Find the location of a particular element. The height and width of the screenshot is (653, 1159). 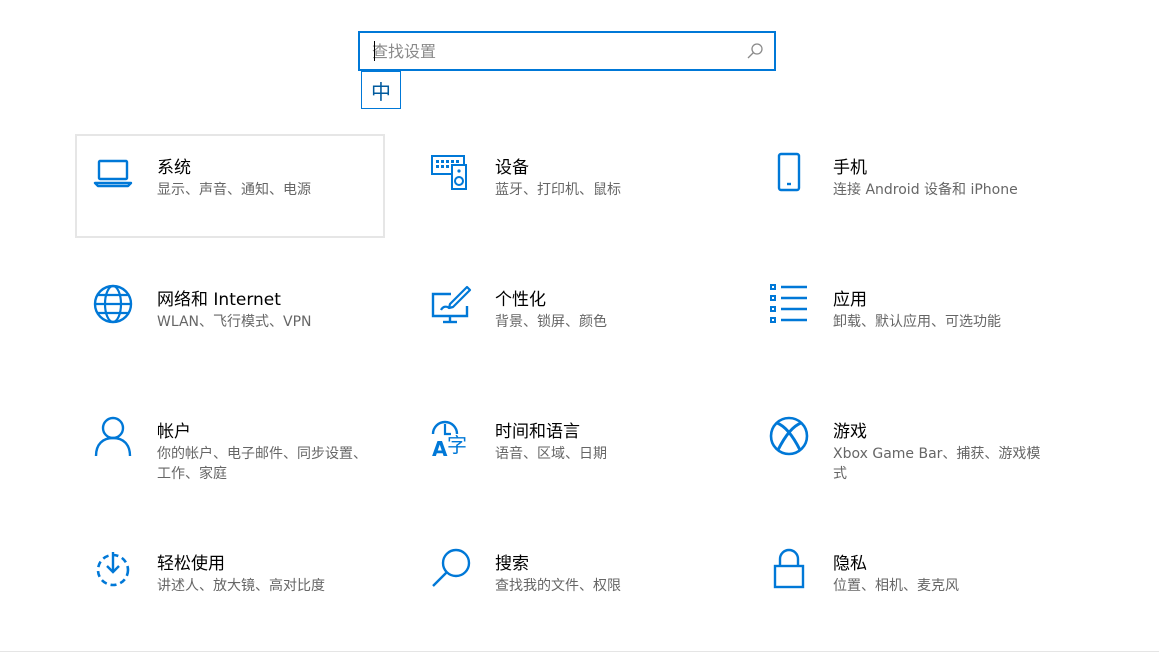

tile-search: 搜索 查找我的文件、权限 is located at coordinates (568, 582).